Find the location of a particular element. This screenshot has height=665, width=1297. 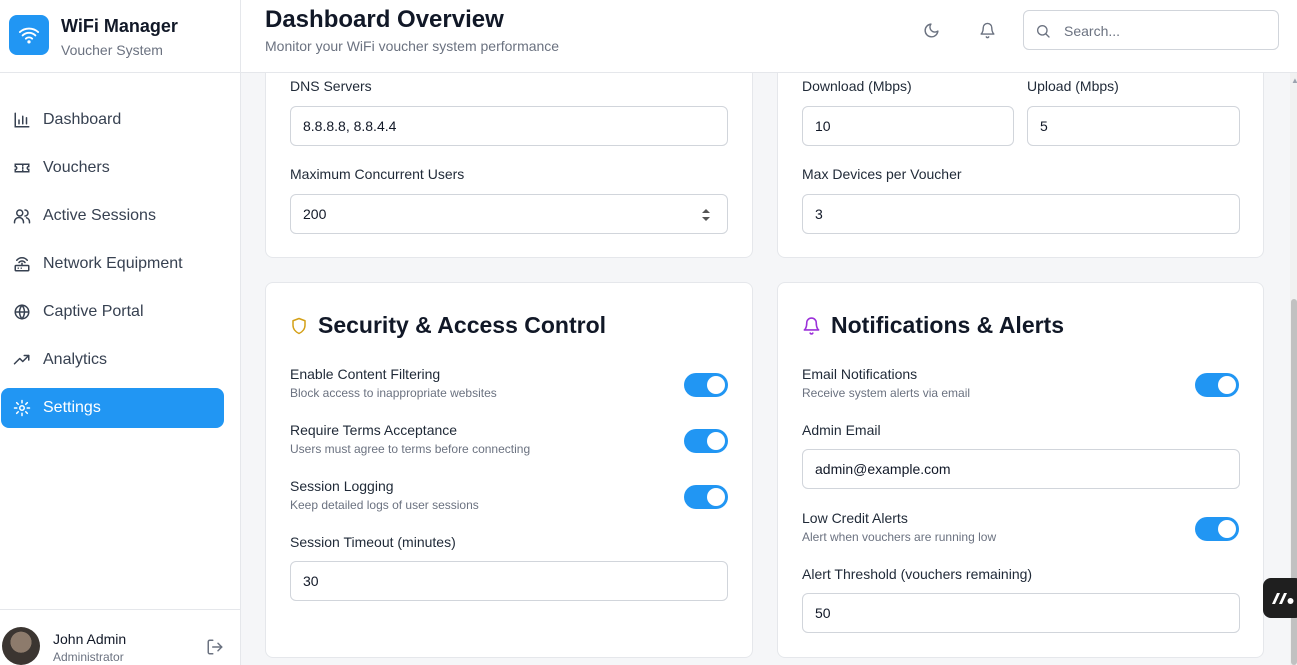

notifications-card-title: Notifications & Alerts is located at coordinates (933, 325).